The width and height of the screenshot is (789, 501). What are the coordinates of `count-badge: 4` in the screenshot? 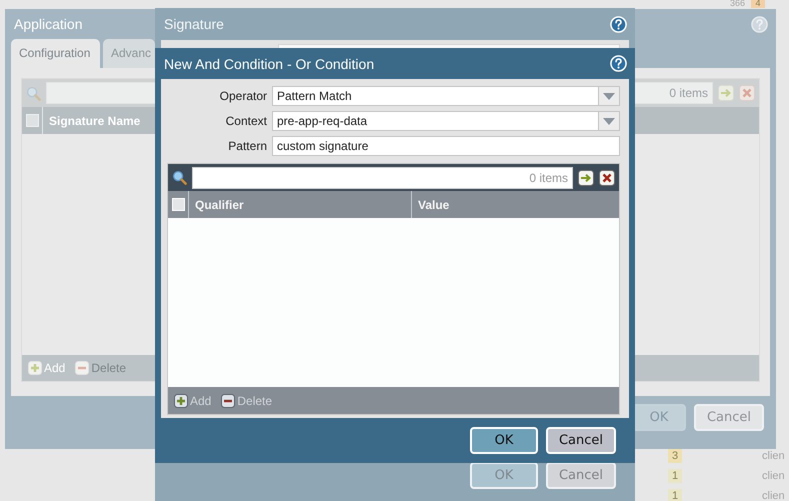 It's located at (758, 4).